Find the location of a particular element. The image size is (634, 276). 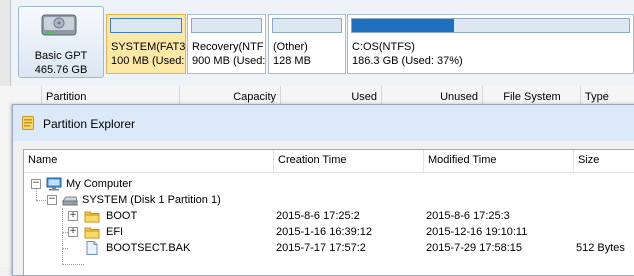

title-bar: Partition Explorer is located at coordinates (323, 123).